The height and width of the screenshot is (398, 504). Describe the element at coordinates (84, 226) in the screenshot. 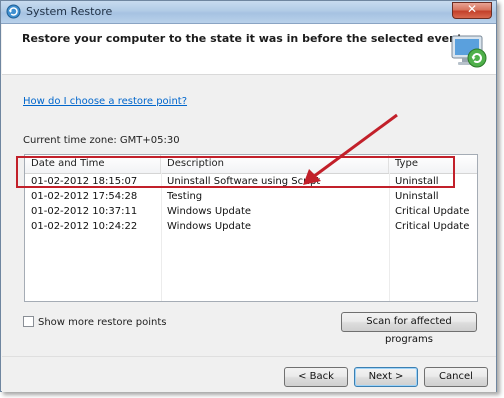

I see `row-date: 01-02-2012 10:24:22` at that location.